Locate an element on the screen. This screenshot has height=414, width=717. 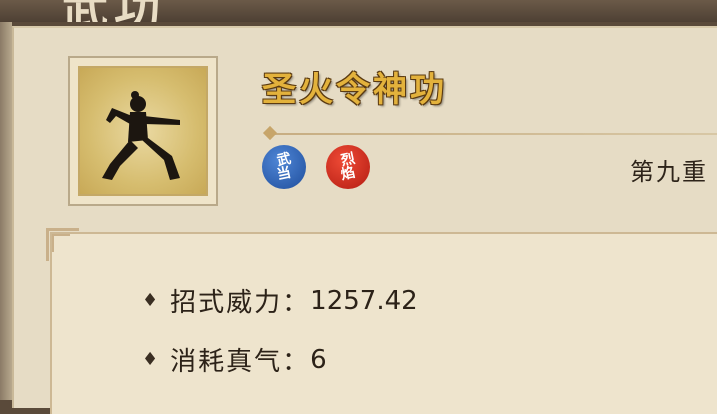
badge-text: 焰 is located at coordinates (348, 174).